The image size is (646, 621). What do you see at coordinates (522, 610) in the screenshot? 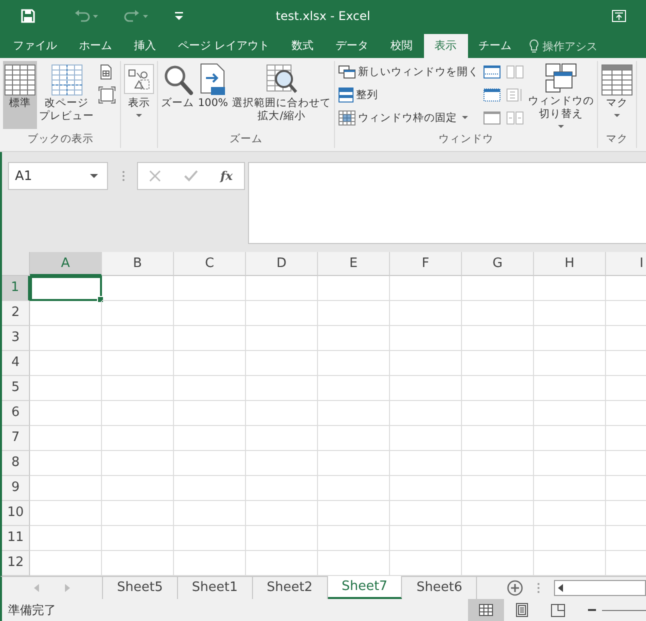
I see `page-layout-view-icon` at bounding box center [522, 610].